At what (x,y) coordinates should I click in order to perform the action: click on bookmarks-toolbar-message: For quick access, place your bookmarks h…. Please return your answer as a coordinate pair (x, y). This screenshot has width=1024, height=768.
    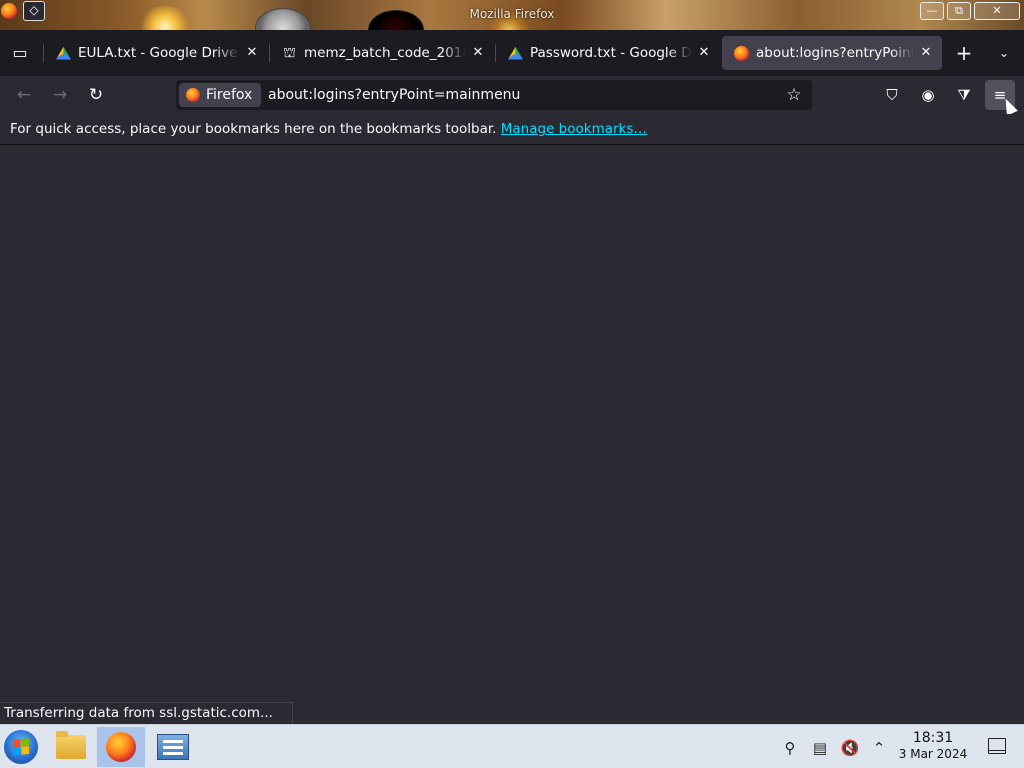
    Looking at the image, I should click on (253, 129).